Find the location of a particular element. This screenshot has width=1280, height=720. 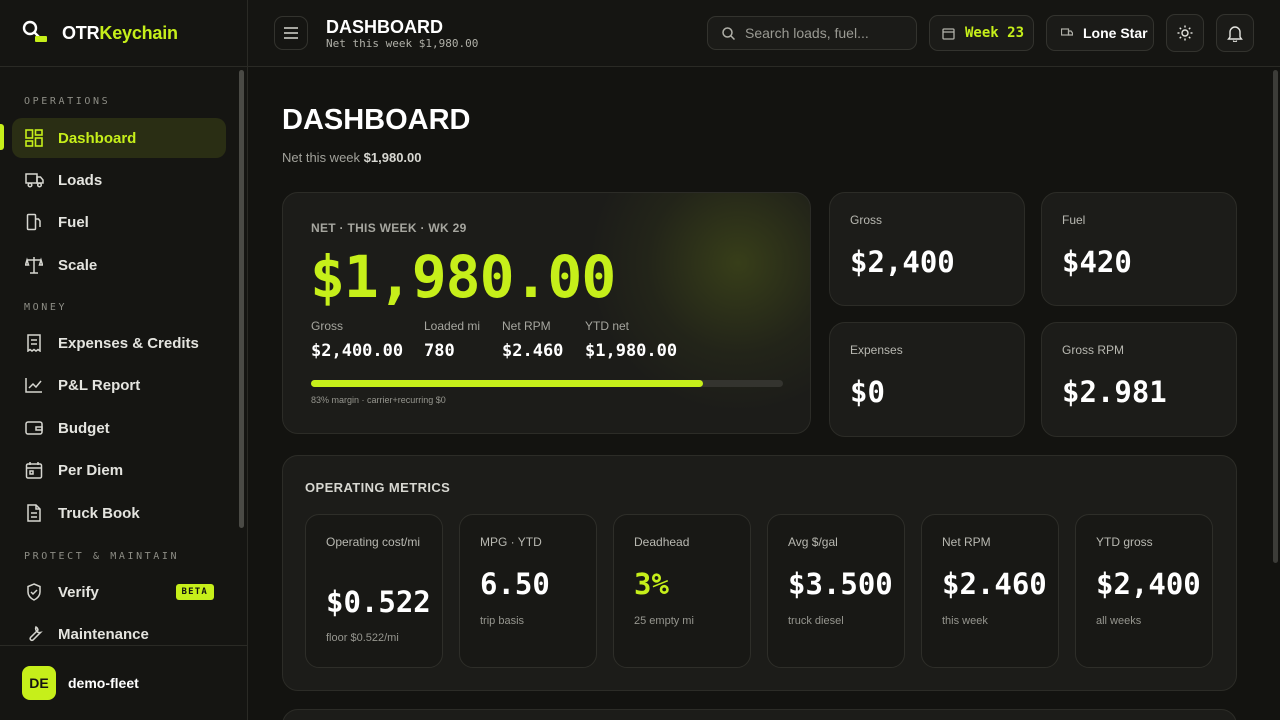

sidebar-scrollbar is located at coordinates (241, 299).